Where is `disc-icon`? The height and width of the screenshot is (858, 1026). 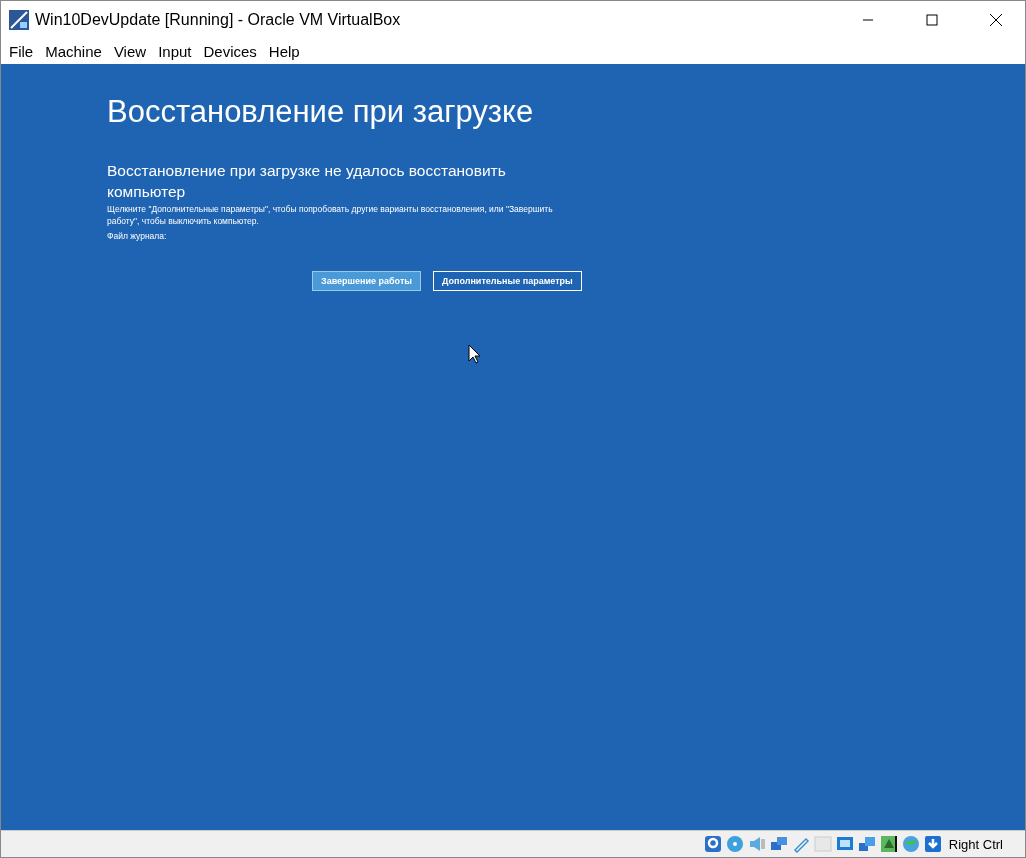 disc-icon is located at coordinates (734, 844).